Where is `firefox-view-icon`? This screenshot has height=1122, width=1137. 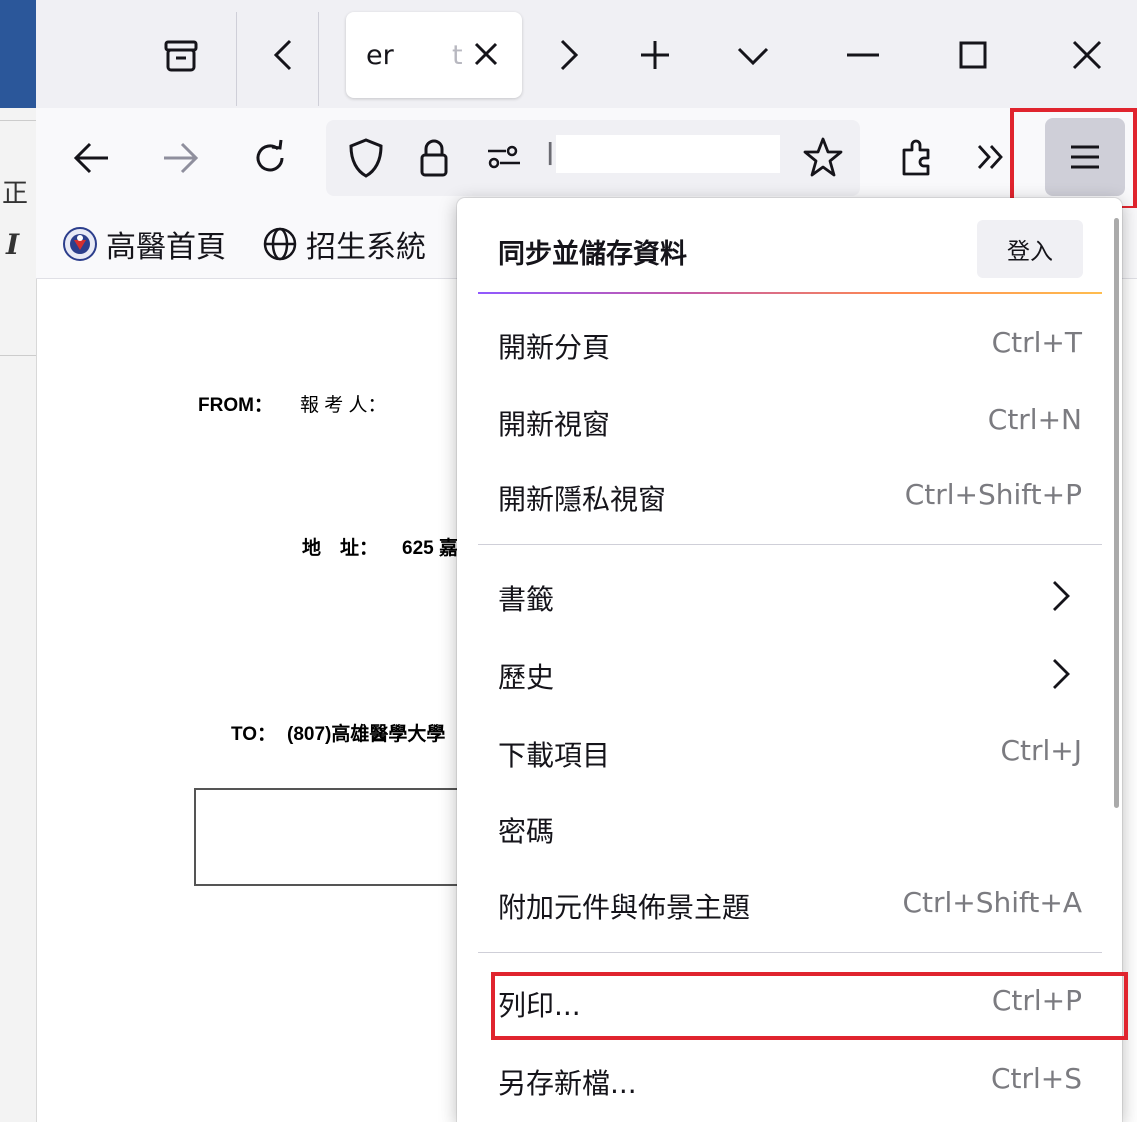 firefox-view-icon is located at coordinates (181, 55).